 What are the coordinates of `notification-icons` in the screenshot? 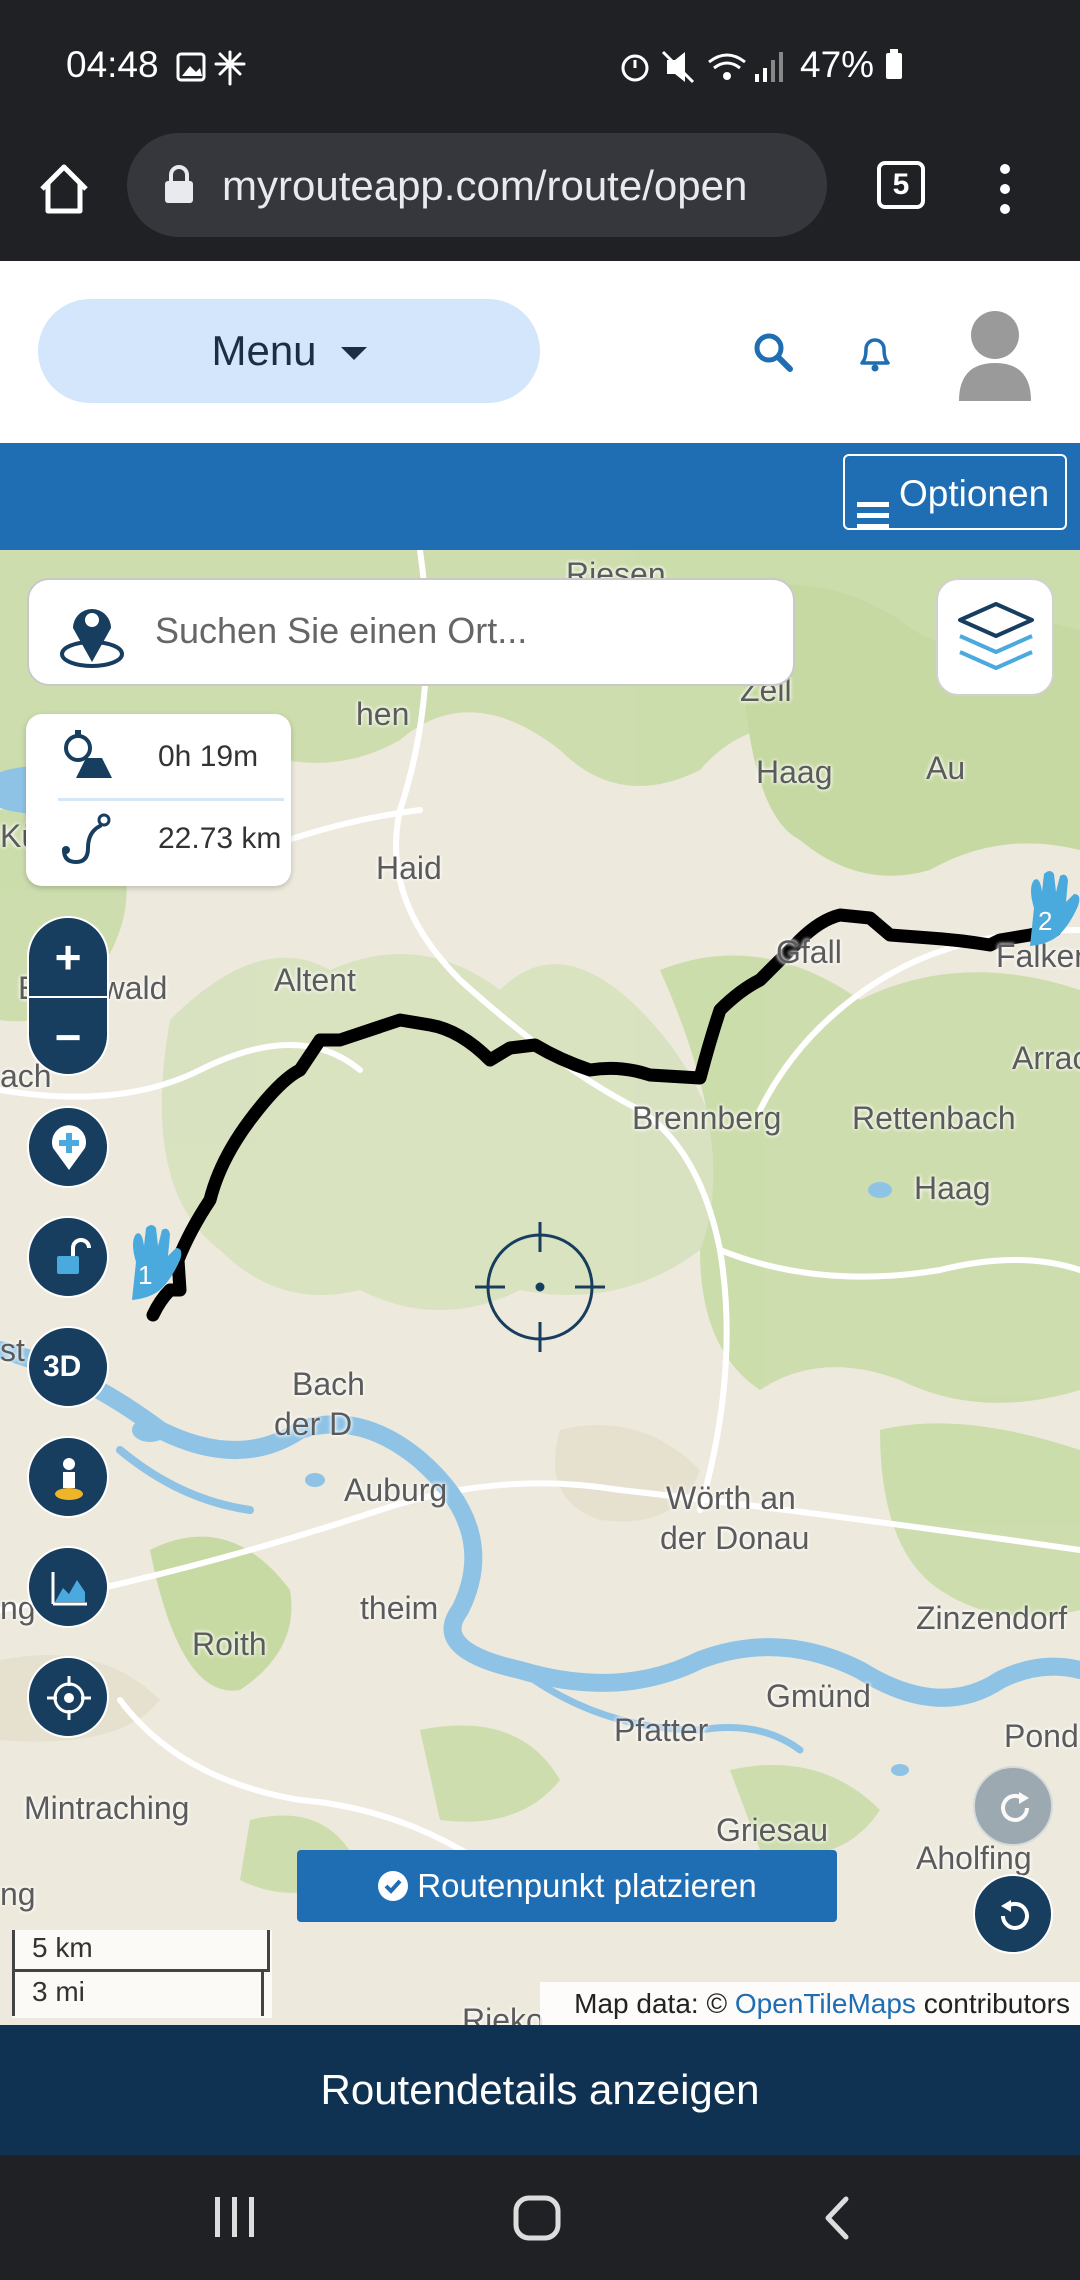 It's located at (216, 70).